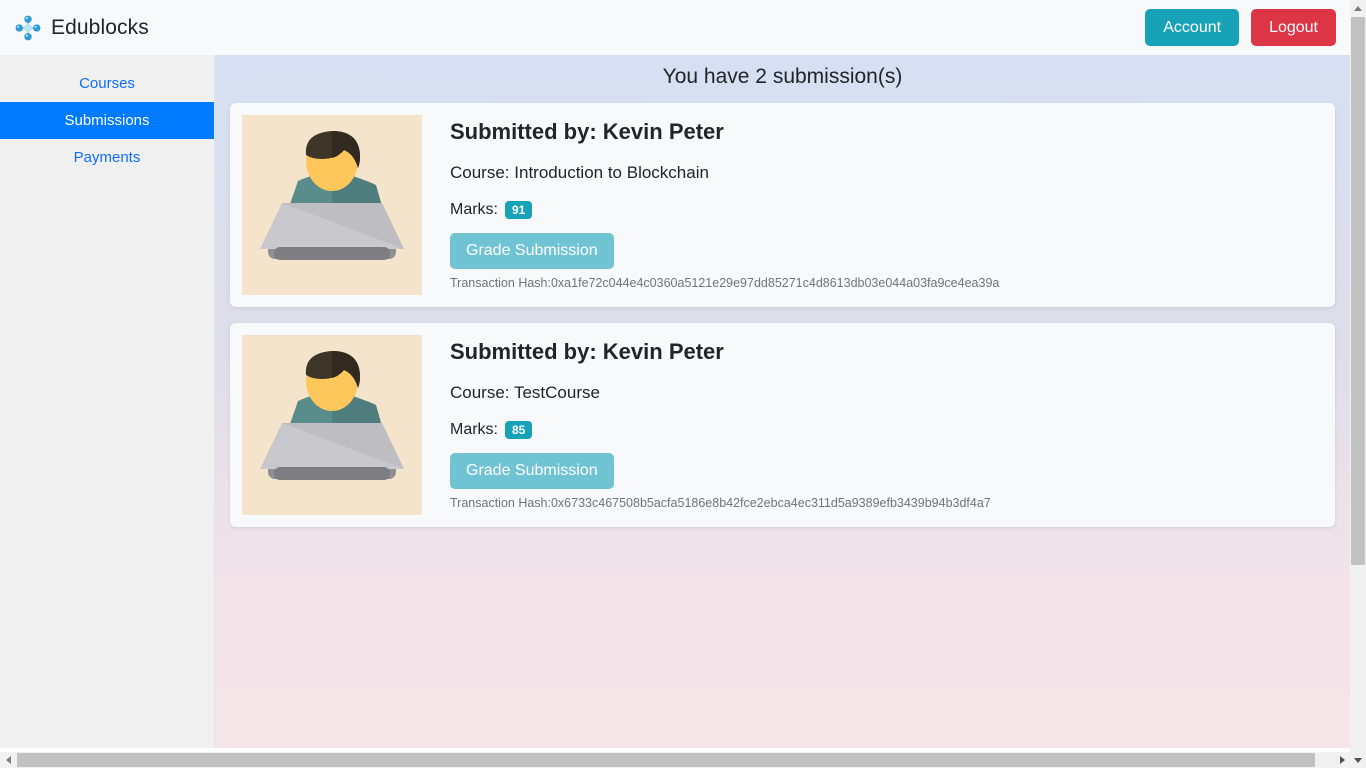 This screenshot has width=1366, height=768. Describe the element at coordinates (28, 28) in the screenshot. I see `network-nodes-icon` at that location.